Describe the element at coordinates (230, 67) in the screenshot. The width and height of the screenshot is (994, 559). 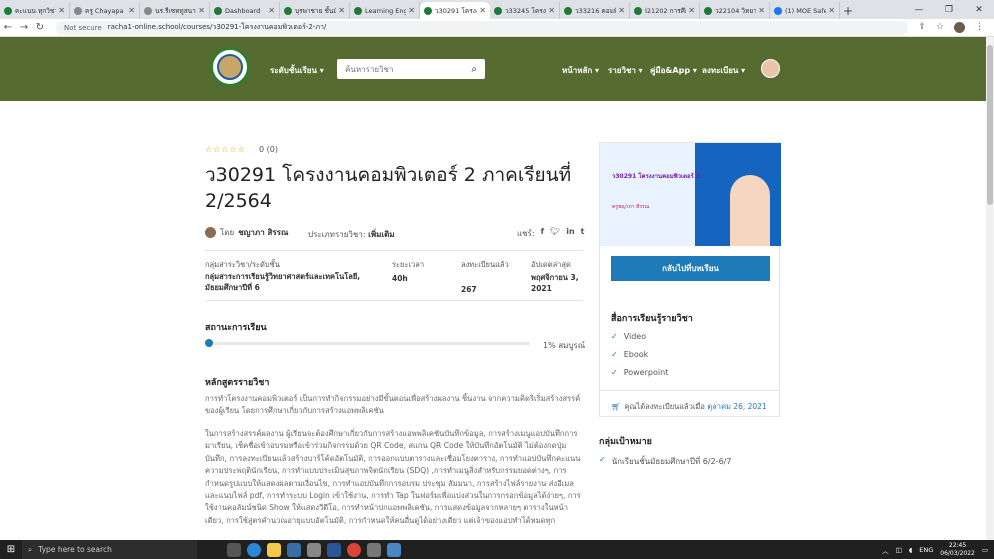
I see `school-logo` at that location.